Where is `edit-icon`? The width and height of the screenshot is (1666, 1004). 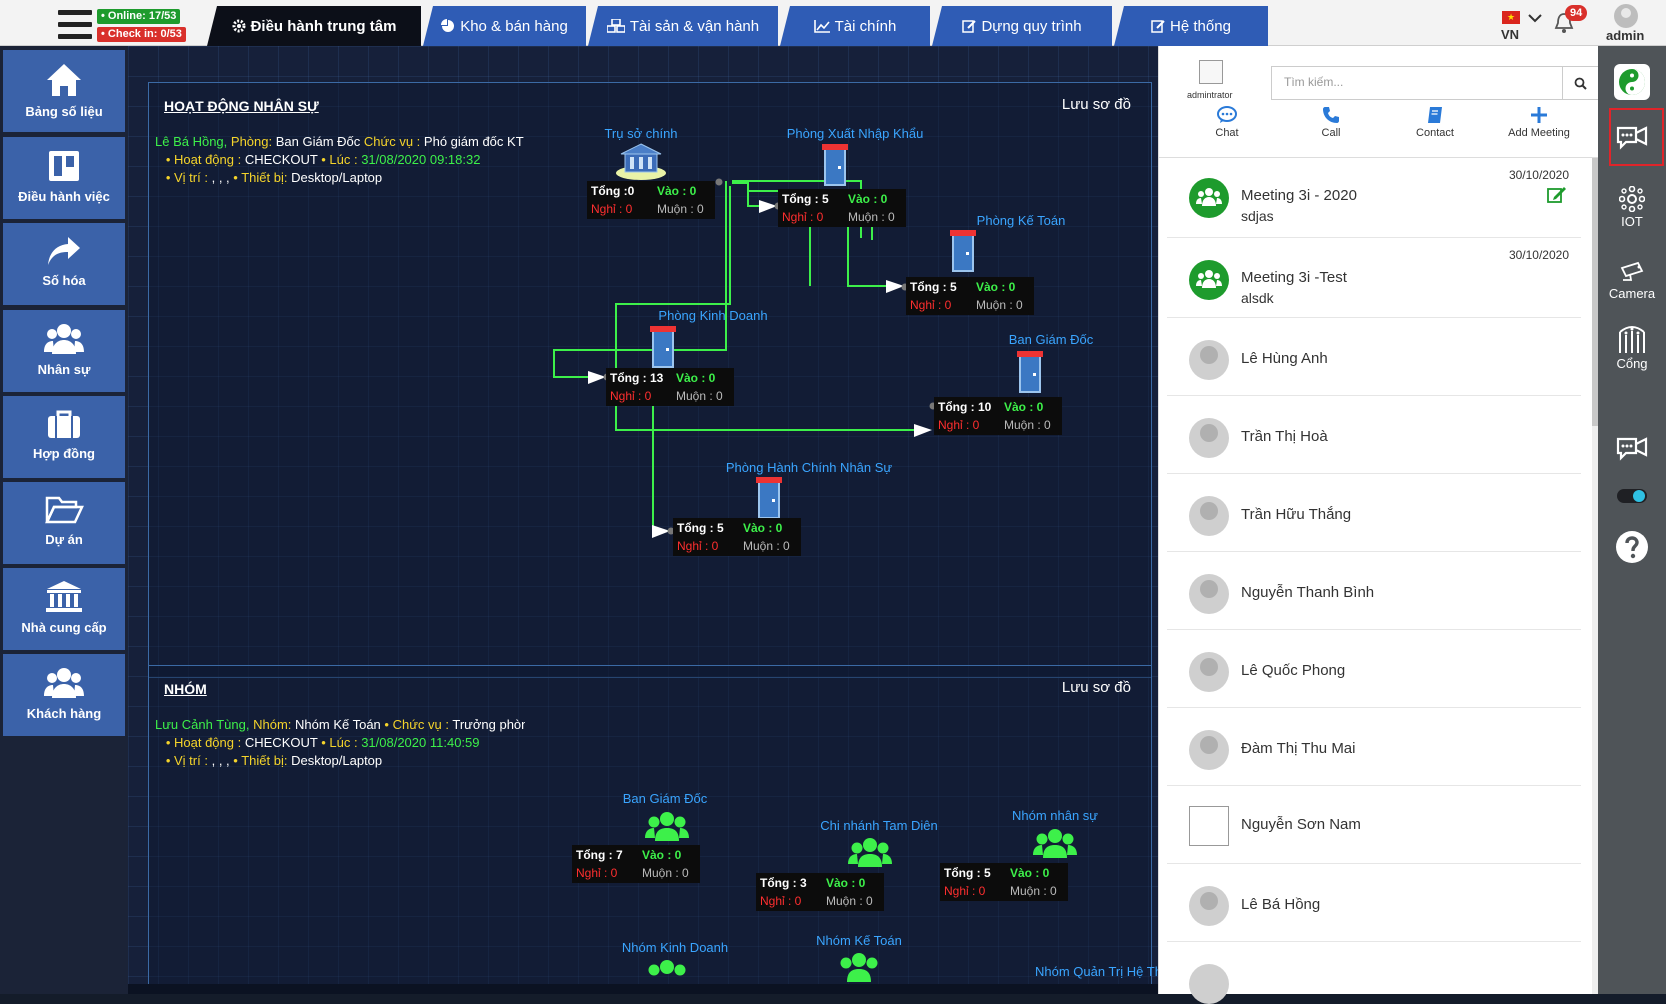
edit-icon is located at coordinates (1557, 195).